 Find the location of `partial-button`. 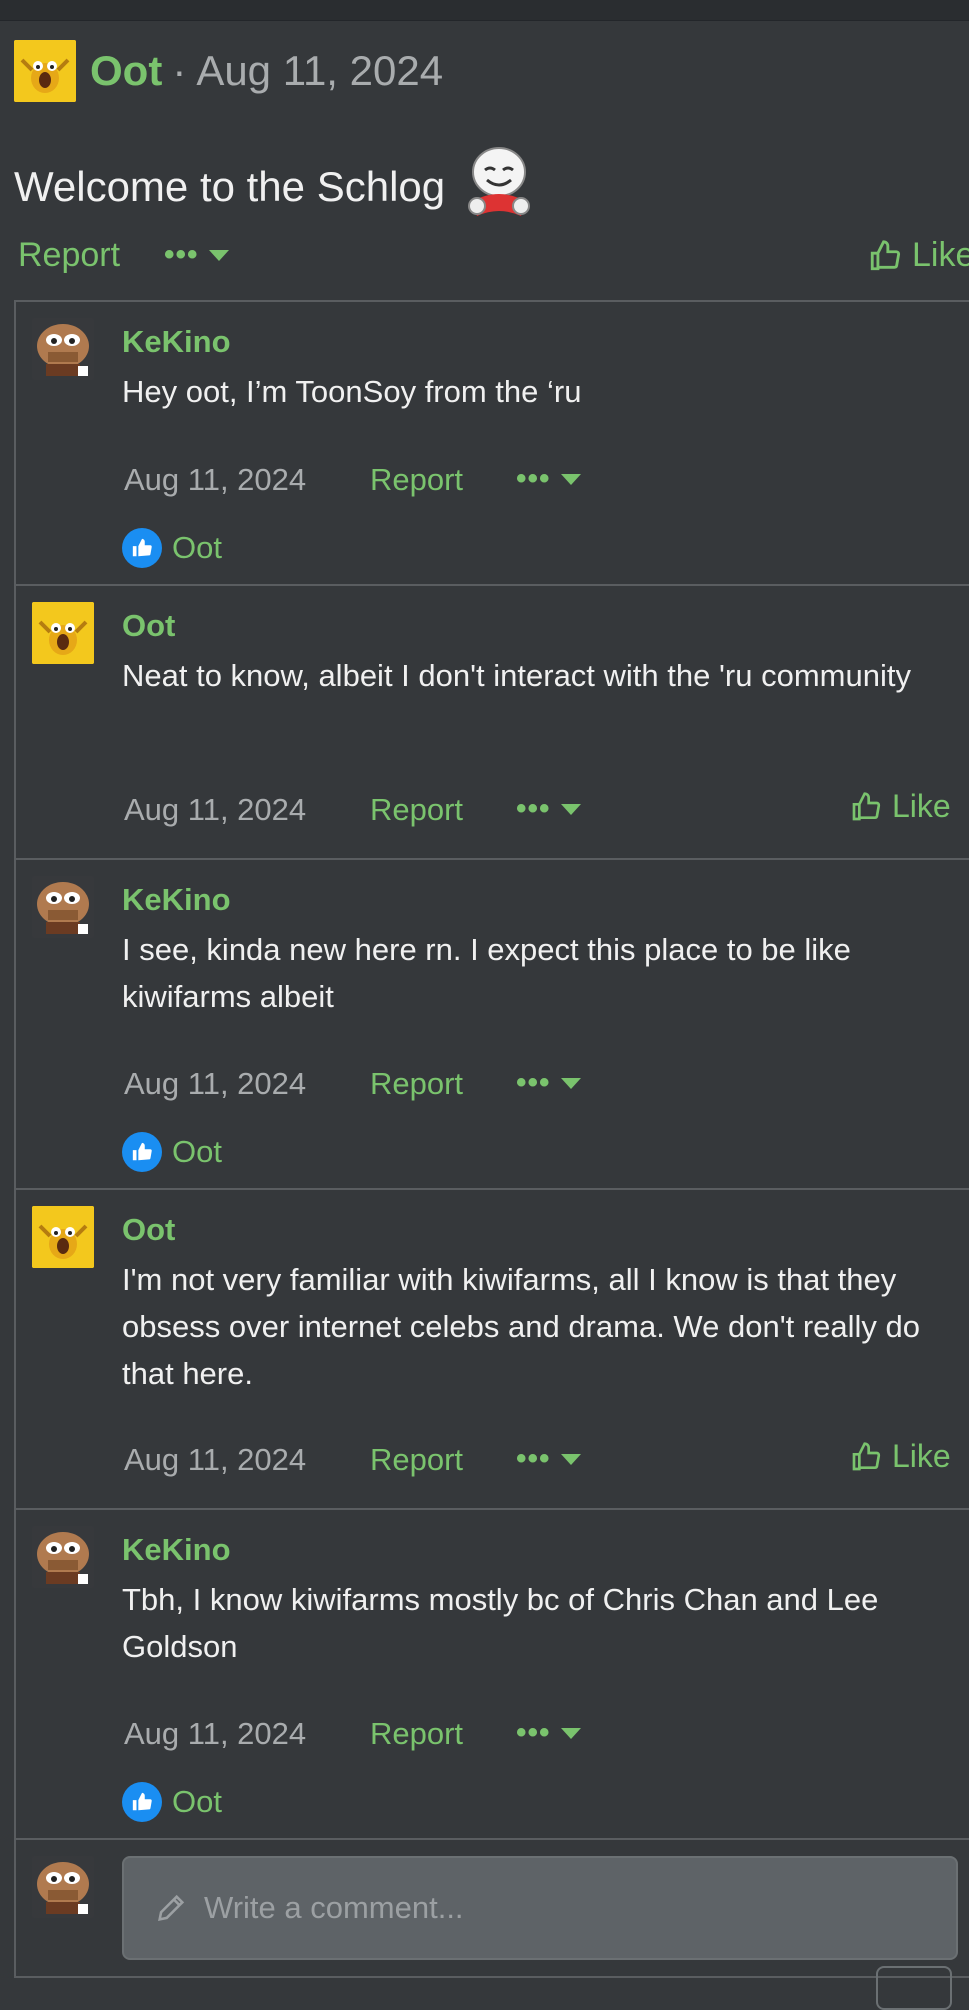

partial-button is located at coordinates (914, 1988).